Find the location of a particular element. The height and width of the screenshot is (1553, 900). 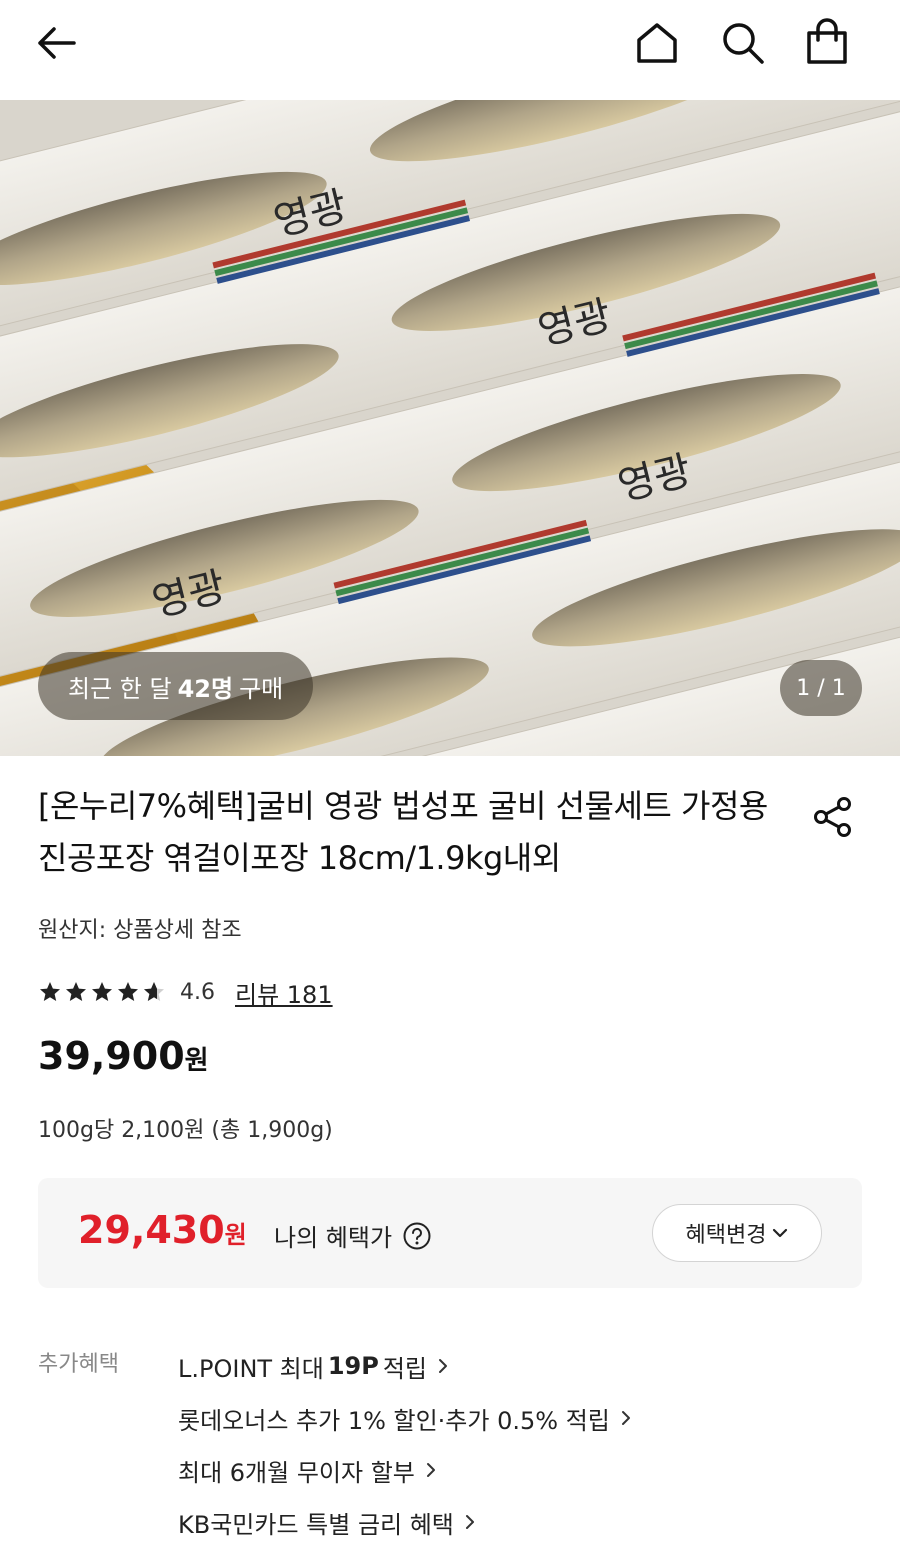

extra-benefit-item: 최대 6개월 무이자 할부 is located at coordinates (405, 1470).